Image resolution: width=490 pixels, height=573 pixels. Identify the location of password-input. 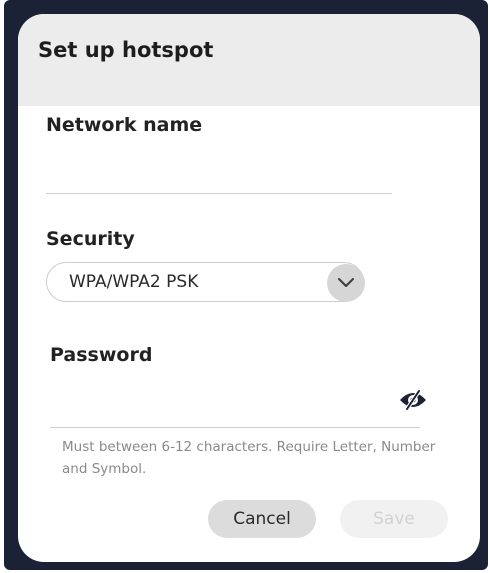
(235, 412).